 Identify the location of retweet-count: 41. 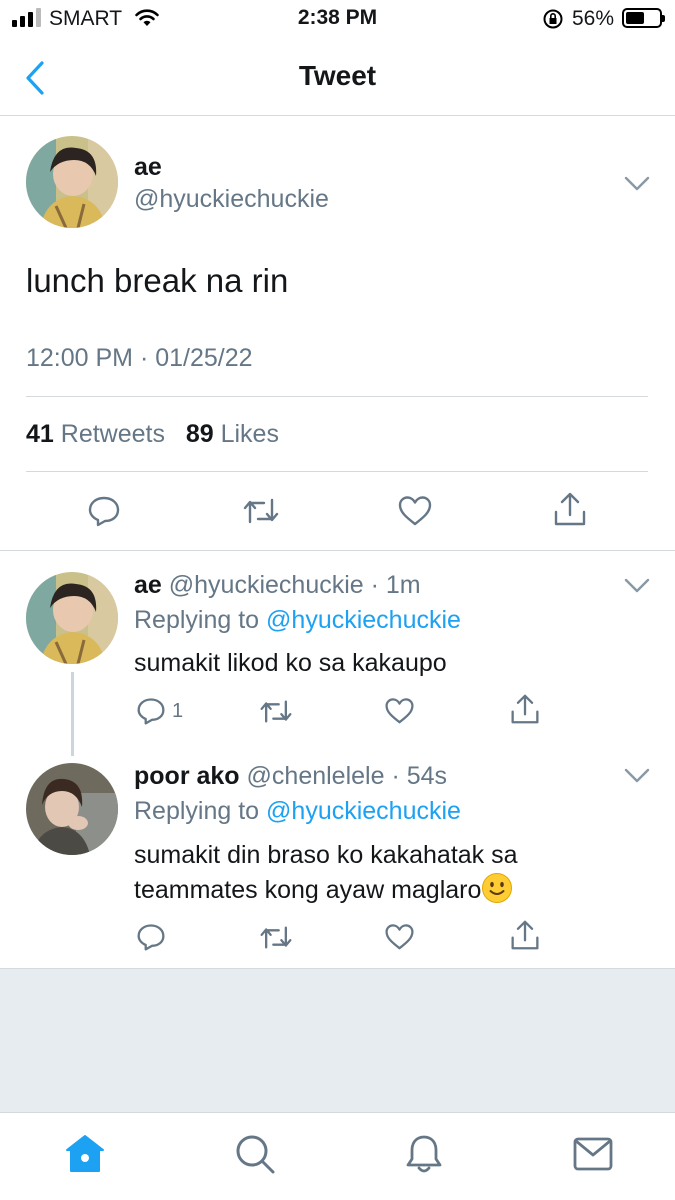
(40, 434).